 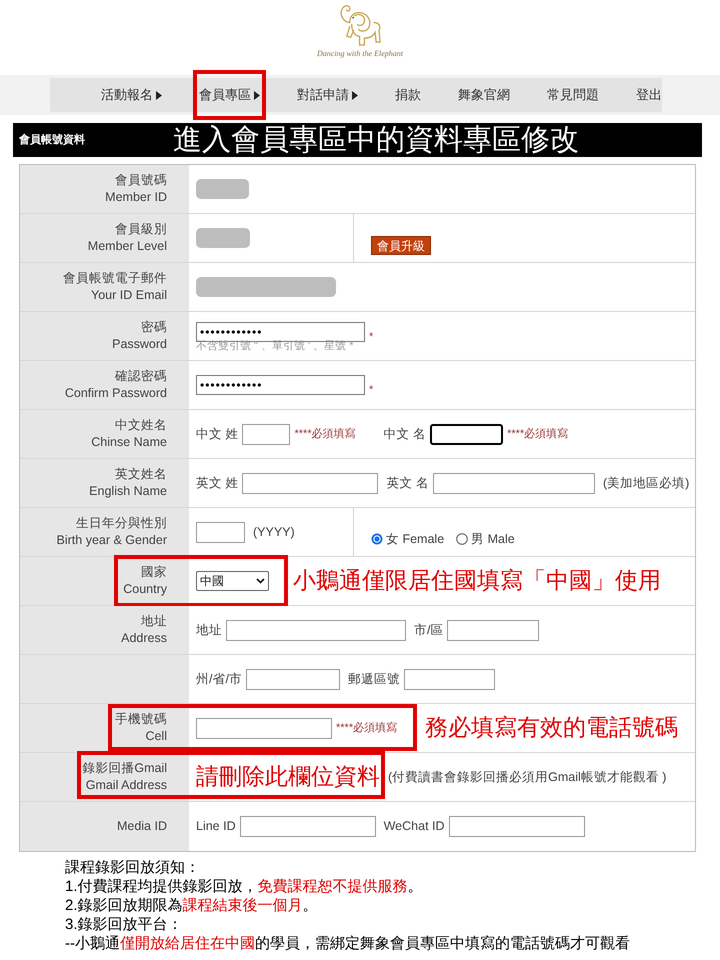 I want to click on field-label: 國家, so click(x=154, y=572).